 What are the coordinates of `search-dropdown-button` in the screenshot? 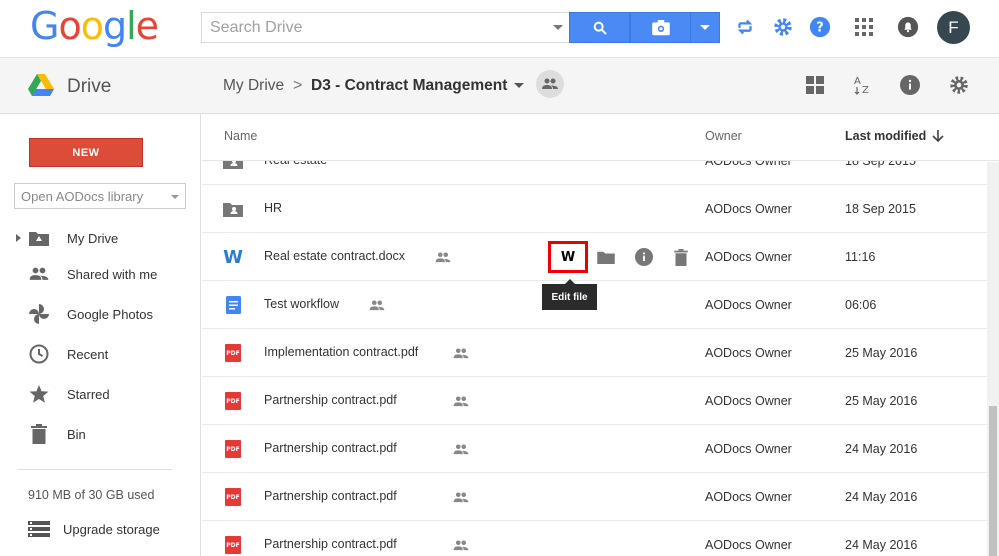 It's located at (705, 27).